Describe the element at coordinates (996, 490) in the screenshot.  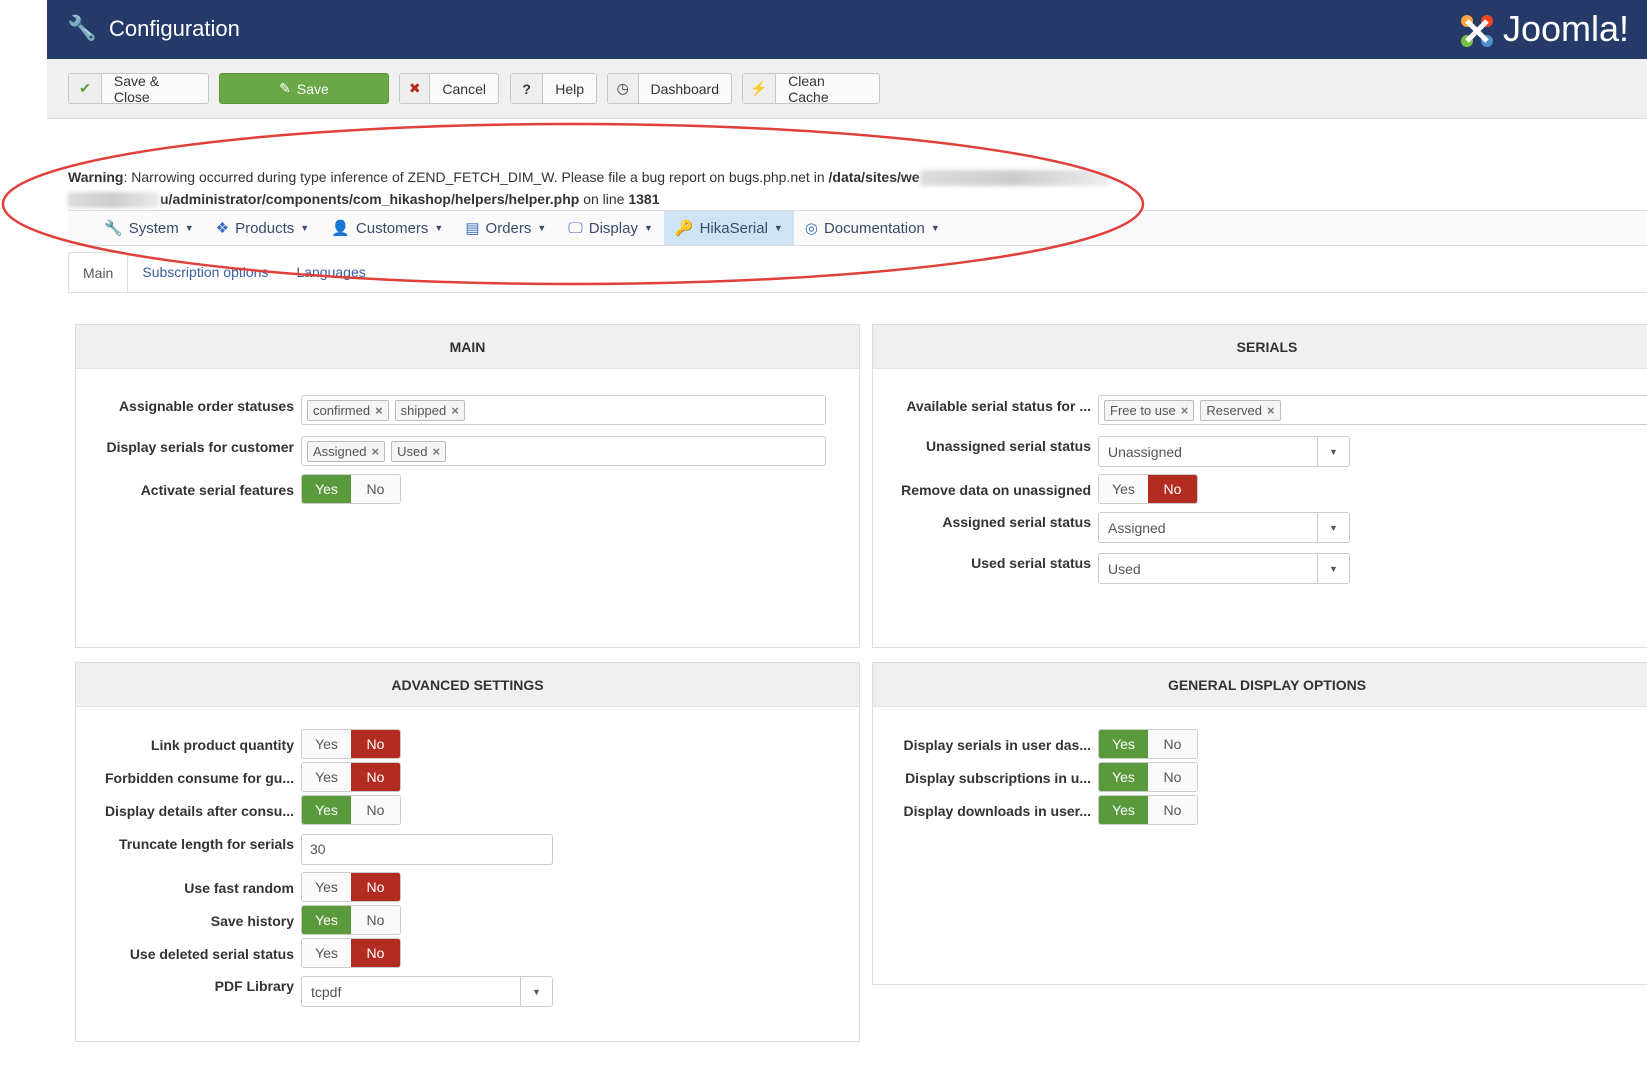
I see `setting-label: Remove data on unassigned` at that location.